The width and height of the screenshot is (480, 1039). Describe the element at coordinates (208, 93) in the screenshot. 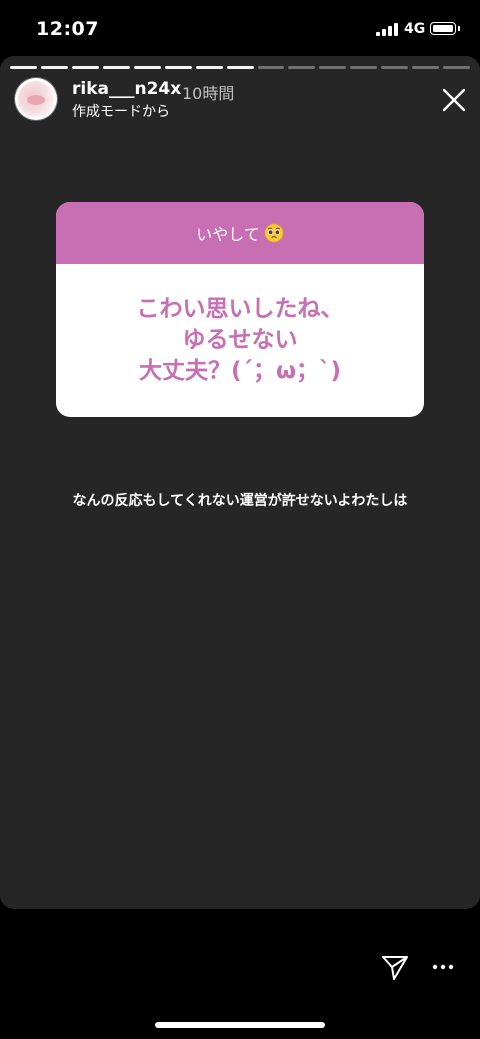

I see `time-ago: 10時間` at that location.